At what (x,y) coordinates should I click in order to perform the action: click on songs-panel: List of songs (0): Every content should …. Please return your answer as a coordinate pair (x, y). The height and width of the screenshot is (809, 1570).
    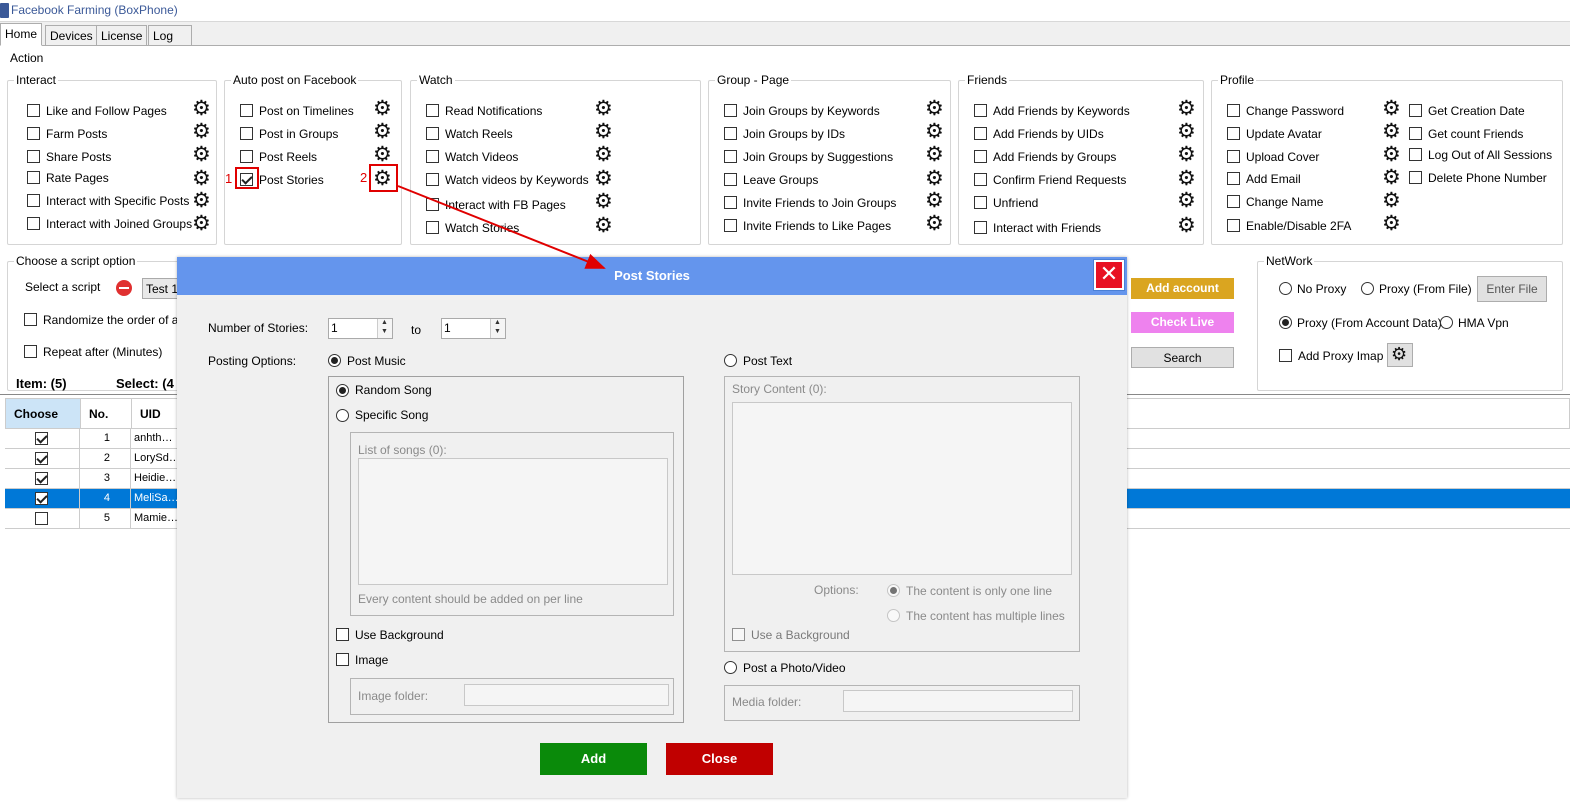
    Looking at the image, I should click on (512, 524).